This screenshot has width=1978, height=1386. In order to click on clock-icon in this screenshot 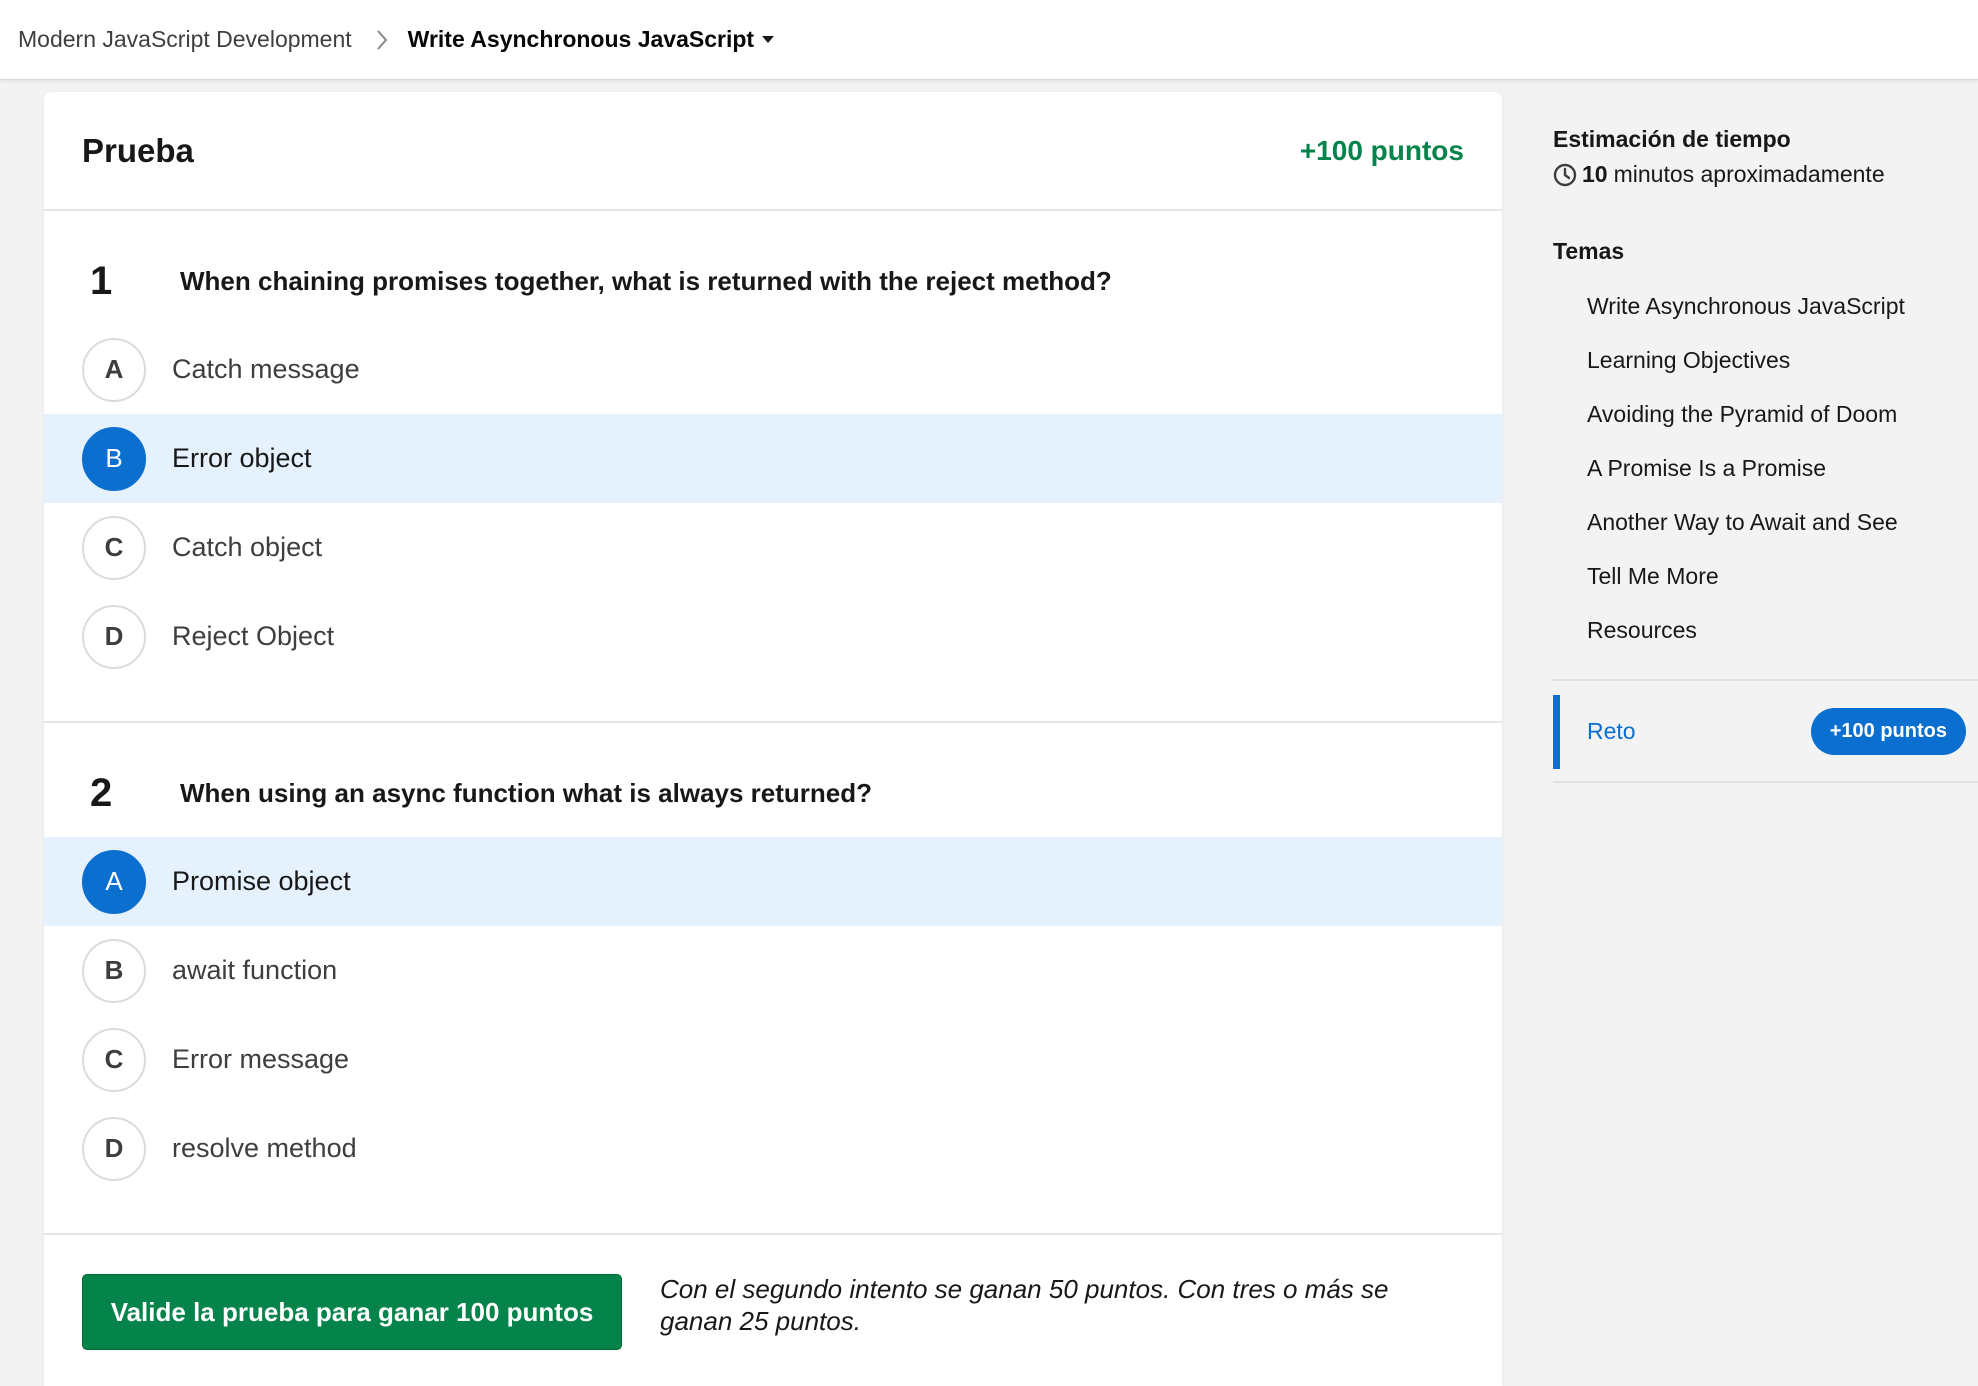, I will do `click(1565, 175)`.